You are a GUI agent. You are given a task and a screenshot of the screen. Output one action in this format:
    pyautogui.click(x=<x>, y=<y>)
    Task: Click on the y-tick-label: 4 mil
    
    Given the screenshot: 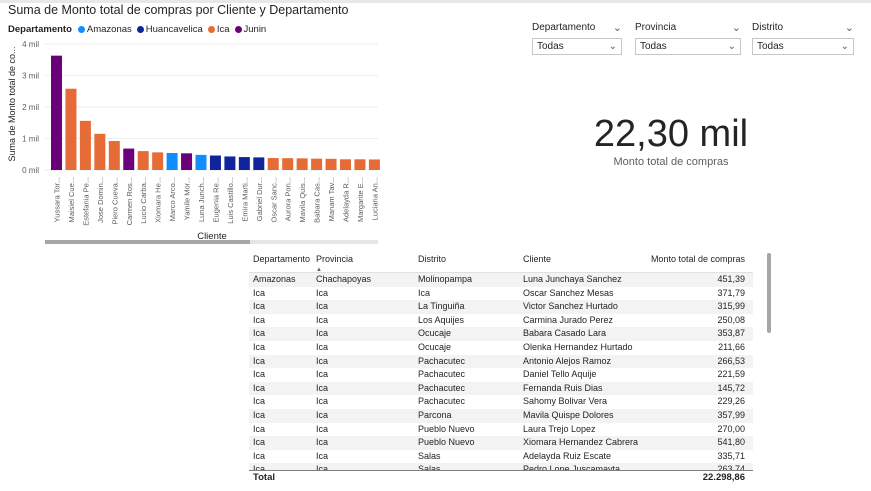 What is the action you would take?
    pyautogui.click(x=30, y=44)
    